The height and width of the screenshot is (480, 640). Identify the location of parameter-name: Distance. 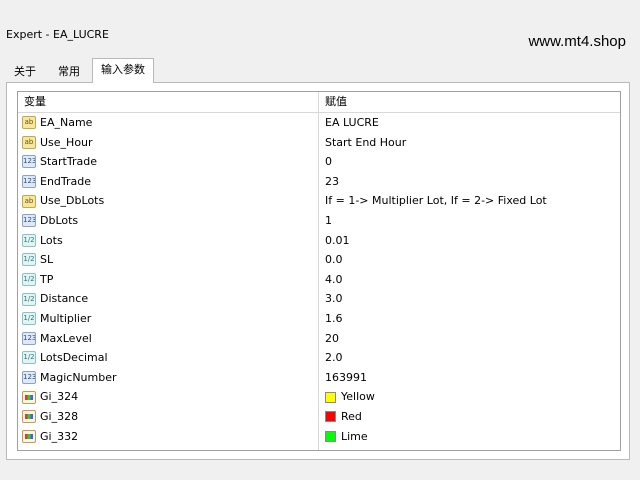
(64, 299).